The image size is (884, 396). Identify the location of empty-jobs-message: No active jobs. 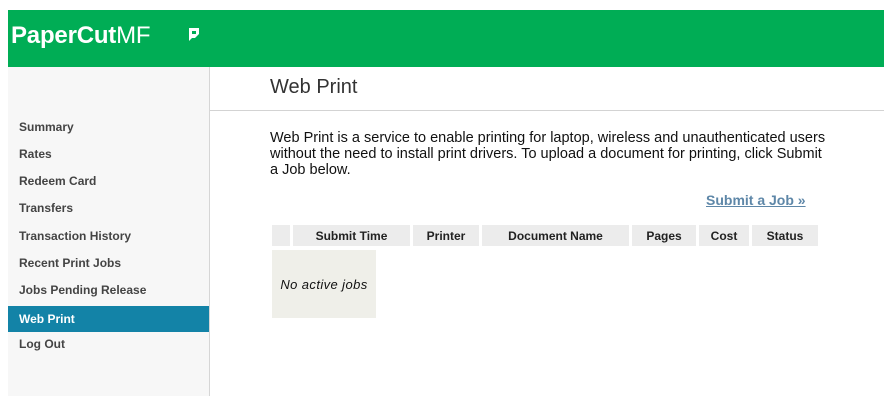
(324, 284).